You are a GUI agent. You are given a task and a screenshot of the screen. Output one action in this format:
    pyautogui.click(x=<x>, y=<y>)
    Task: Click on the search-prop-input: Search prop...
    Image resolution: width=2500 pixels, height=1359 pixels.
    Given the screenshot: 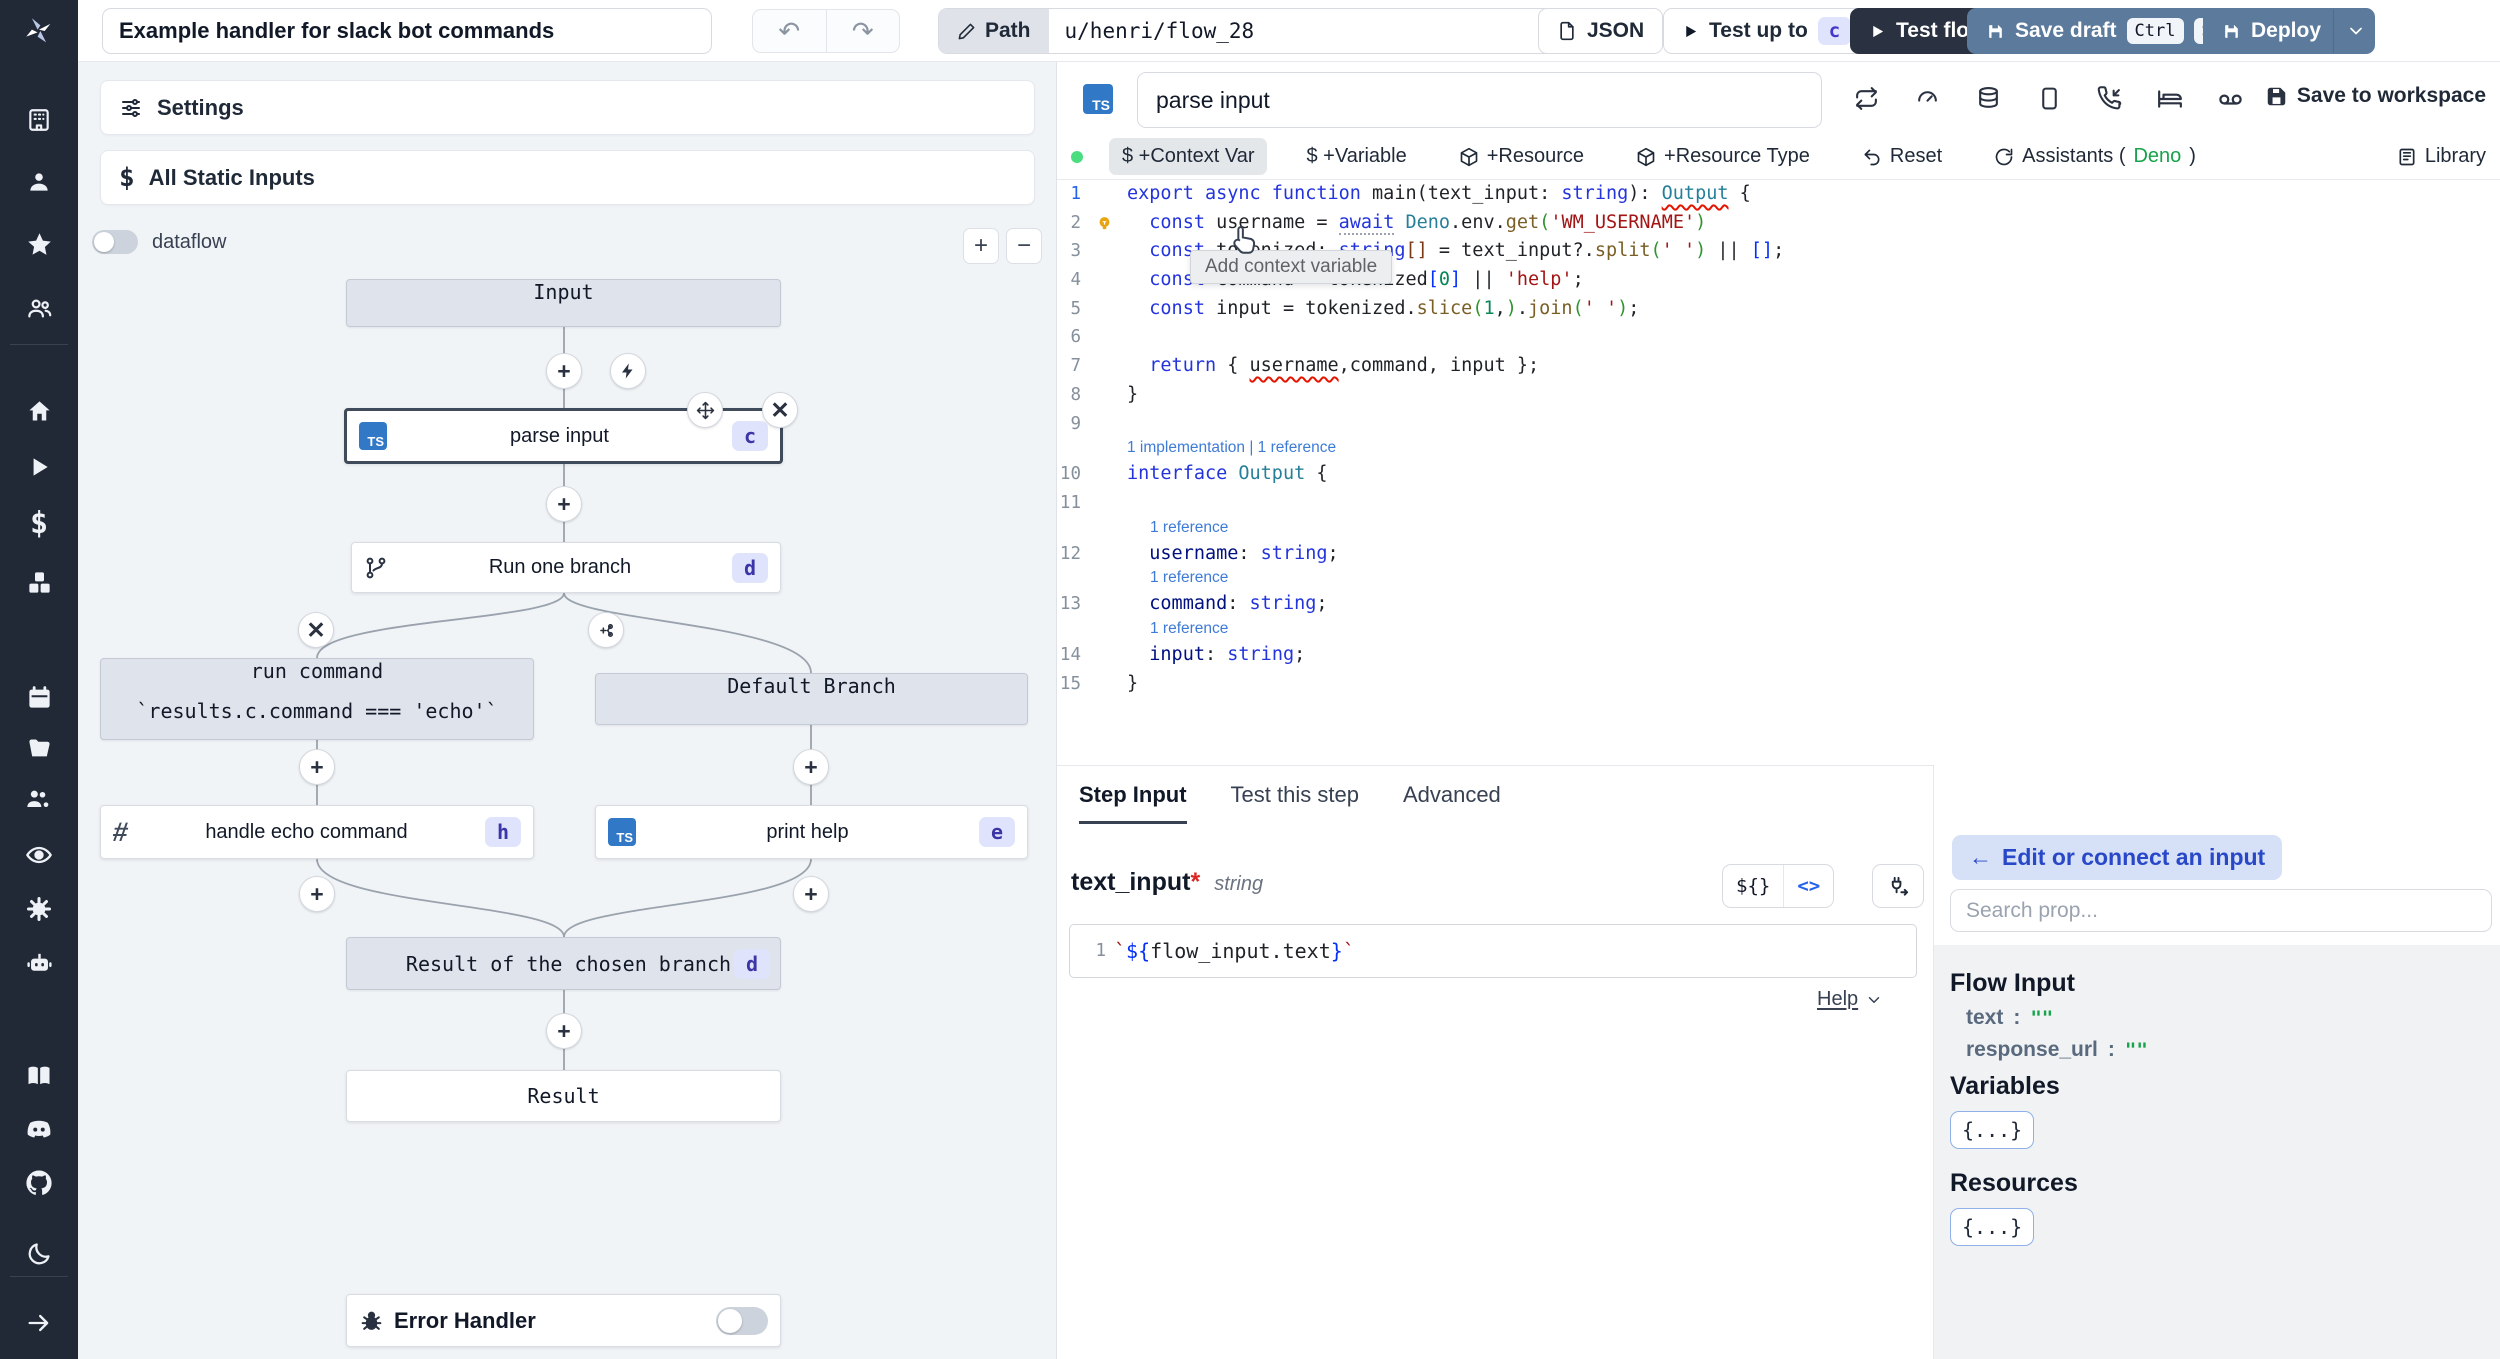 What is the action you would take?
    pyautogui.click(x=2221, y=910)
    